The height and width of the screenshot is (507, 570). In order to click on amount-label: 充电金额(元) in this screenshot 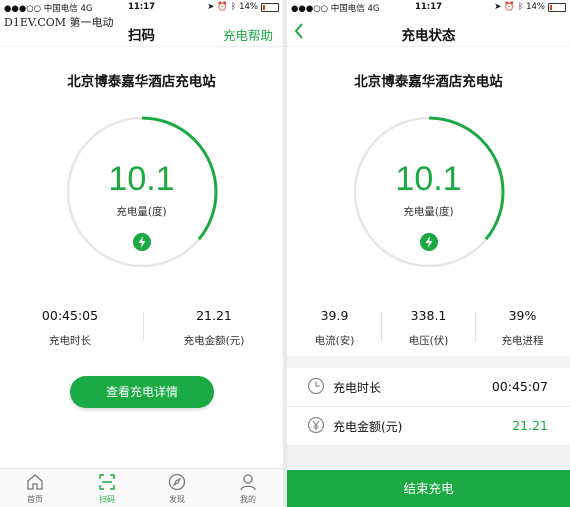, I will do `click(214, 341)`.